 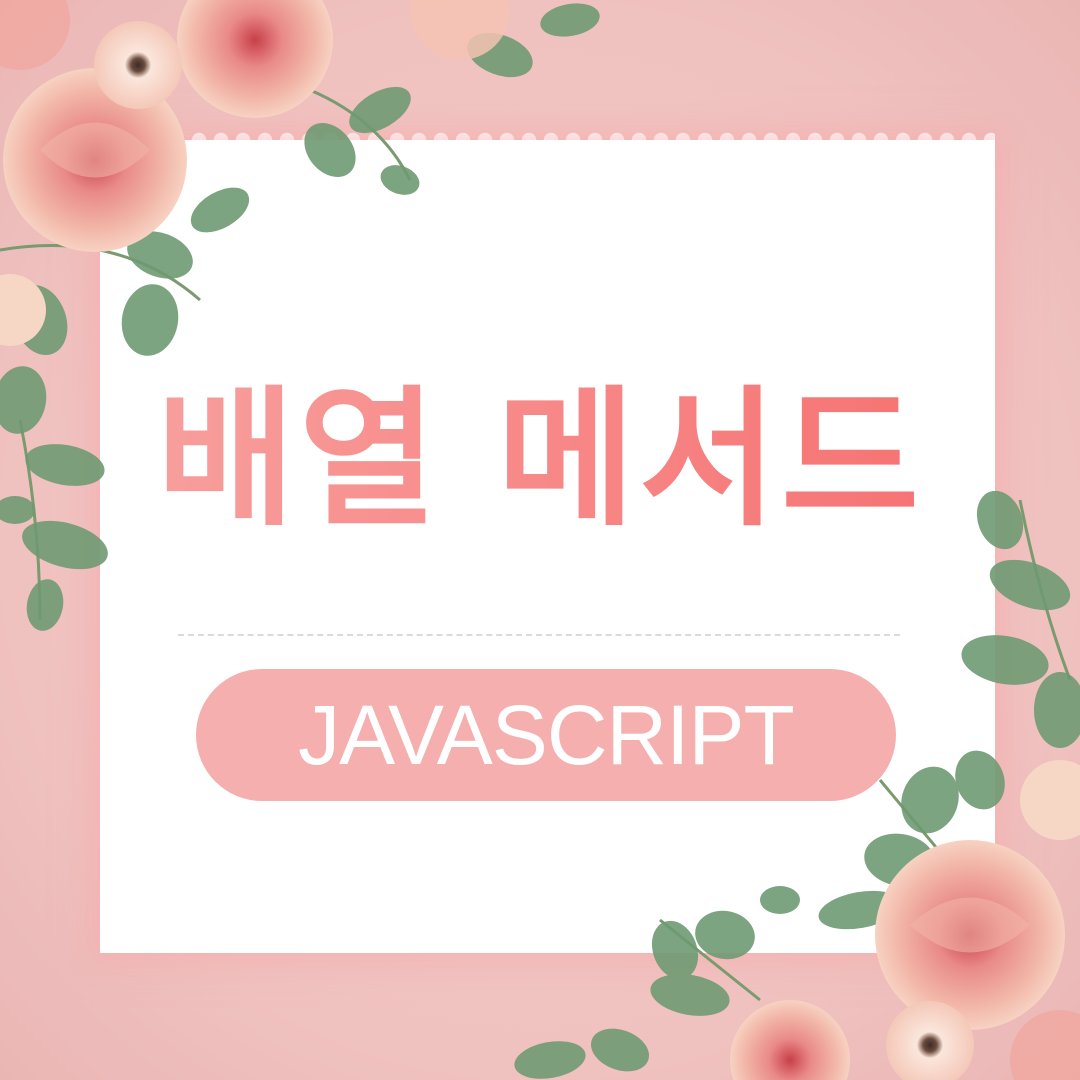 I want to click on subtitle-text: JAVASCRIPT, so click(x=546, y=735).